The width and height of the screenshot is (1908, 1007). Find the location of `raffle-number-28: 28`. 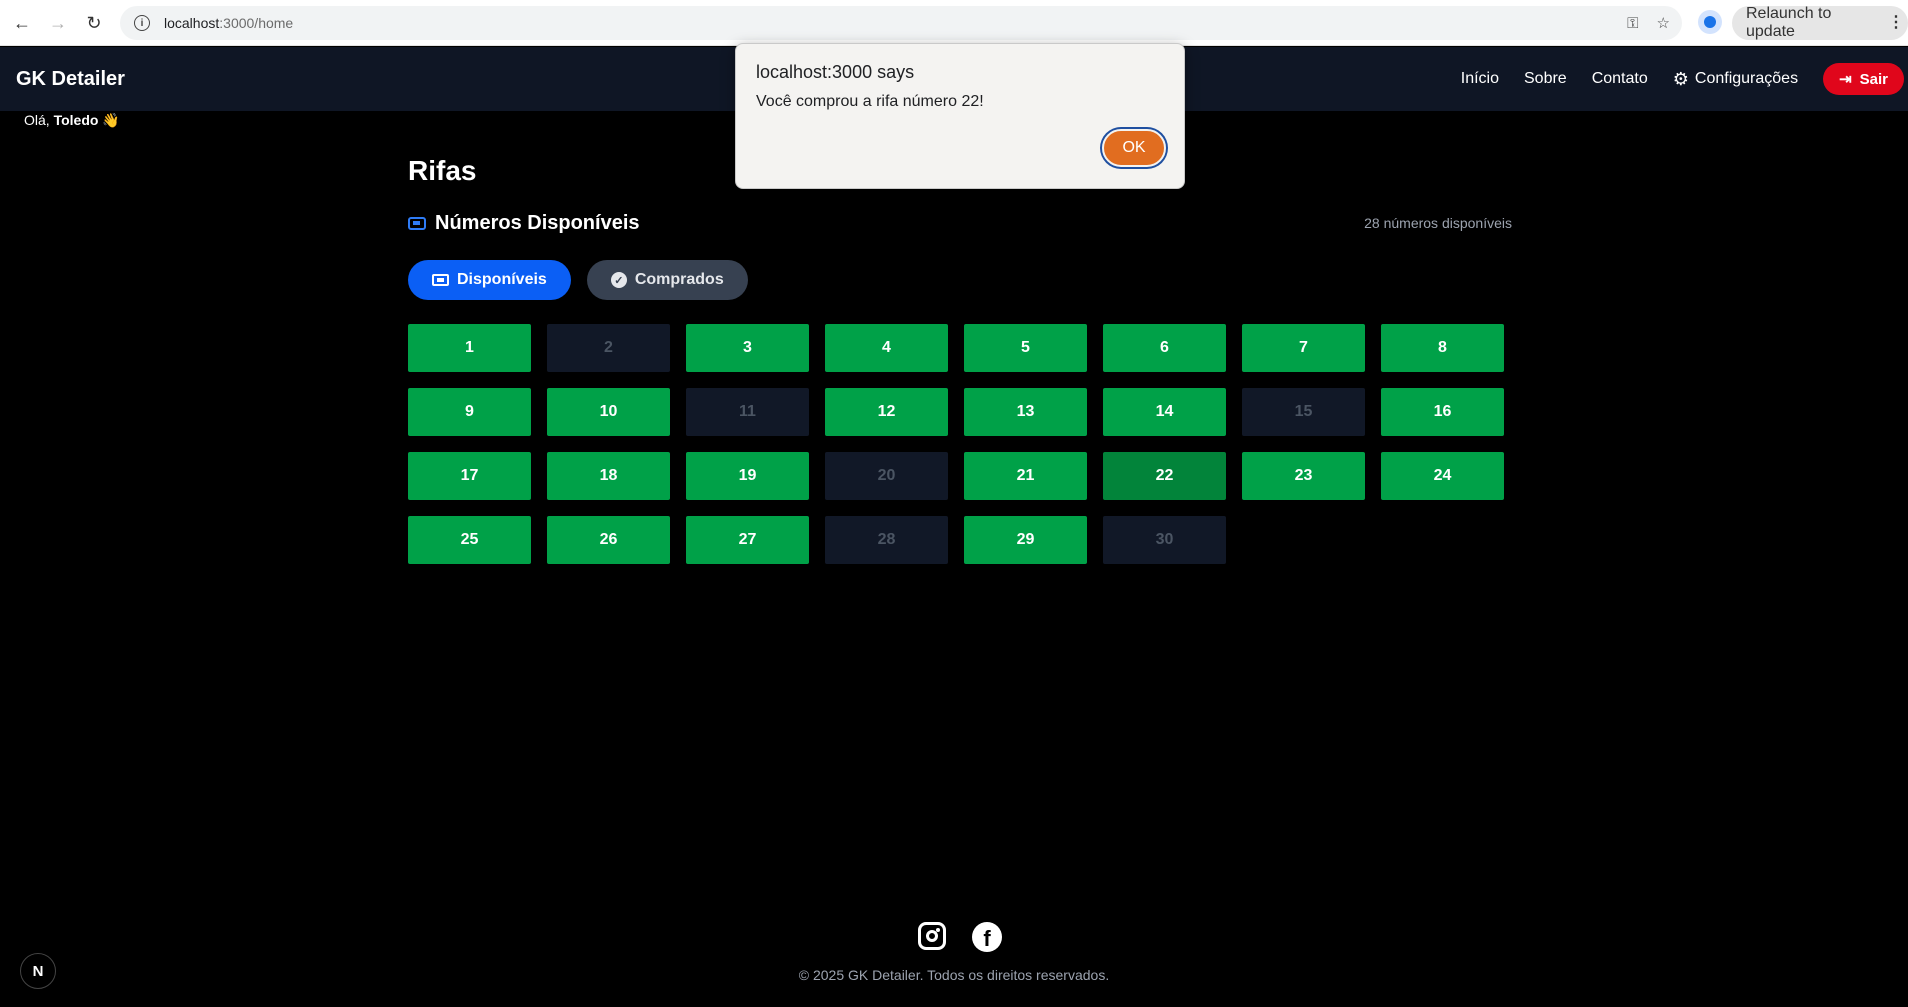

raffle-number-28: 28 is located at coordinates (886, 540).